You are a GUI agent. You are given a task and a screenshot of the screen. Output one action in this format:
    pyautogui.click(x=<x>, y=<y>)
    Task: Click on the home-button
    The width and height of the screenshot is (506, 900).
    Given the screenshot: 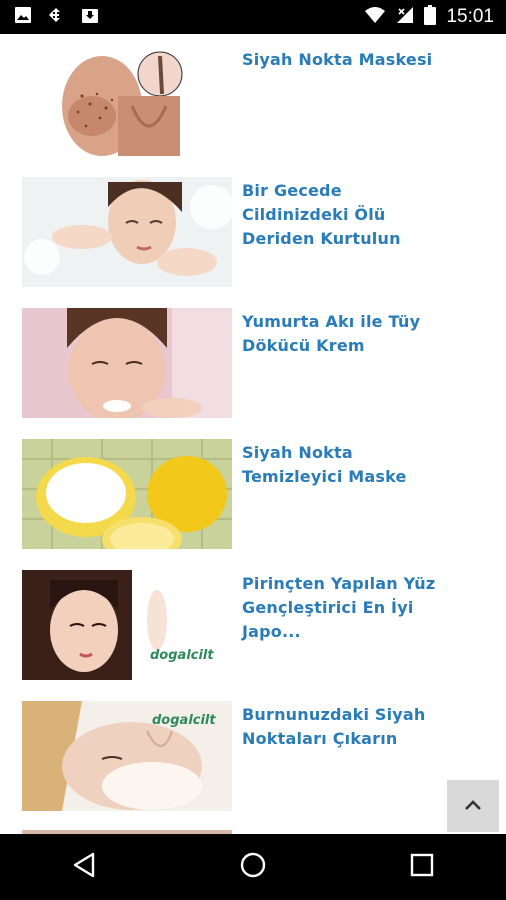 What is the action you would take?
    pyautogui.click(x=253, y=867)
    